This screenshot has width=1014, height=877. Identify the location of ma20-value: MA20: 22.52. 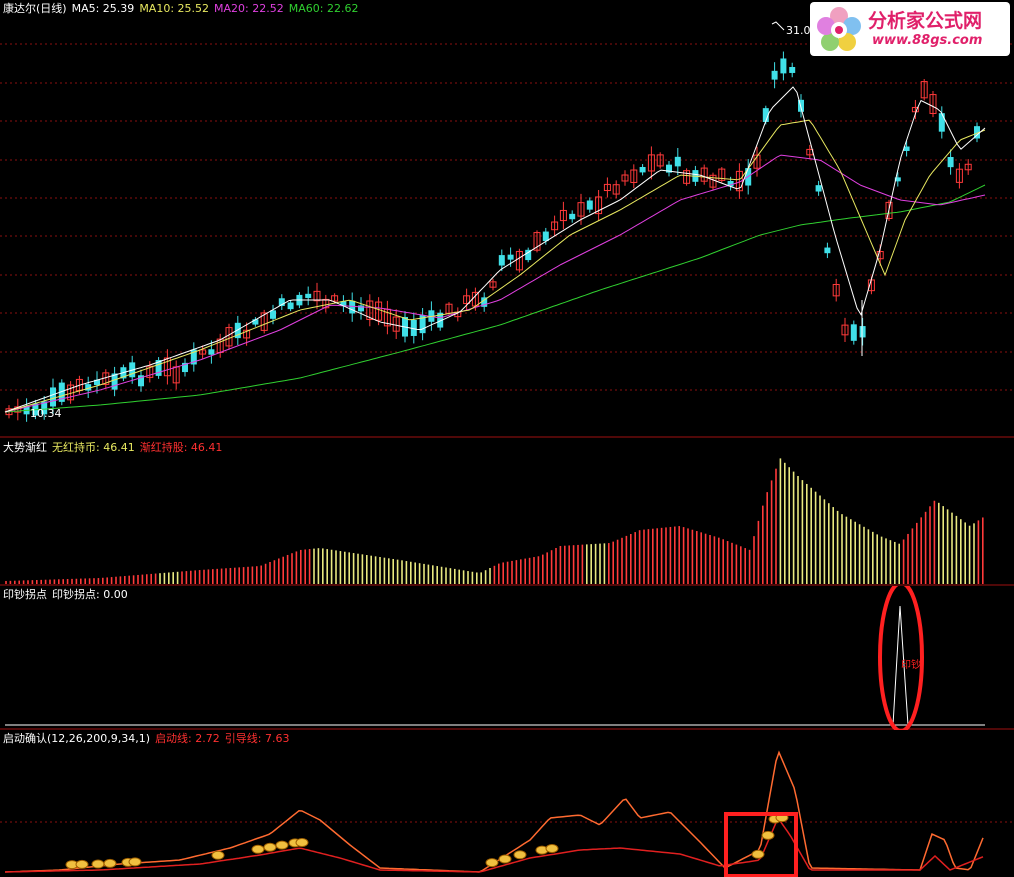
(249, 8).